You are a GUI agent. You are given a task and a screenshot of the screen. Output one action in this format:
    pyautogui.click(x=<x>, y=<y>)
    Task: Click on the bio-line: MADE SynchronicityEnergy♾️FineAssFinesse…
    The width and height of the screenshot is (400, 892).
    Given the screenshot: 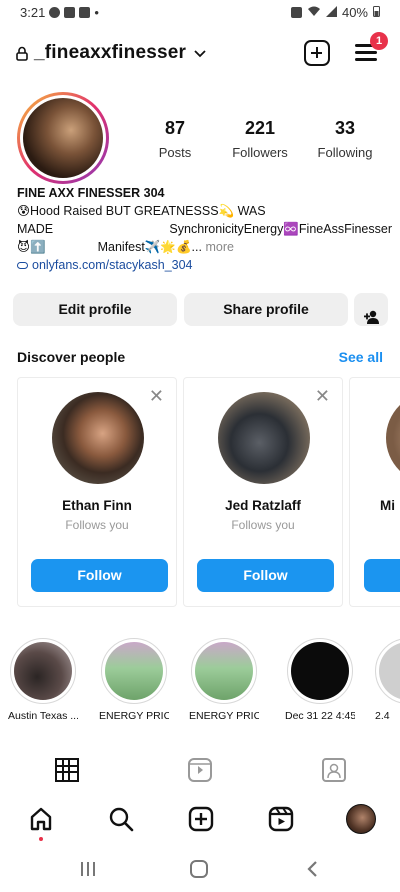 What is the action you would take?
    pyautogui.click(x=204, y=229)
    